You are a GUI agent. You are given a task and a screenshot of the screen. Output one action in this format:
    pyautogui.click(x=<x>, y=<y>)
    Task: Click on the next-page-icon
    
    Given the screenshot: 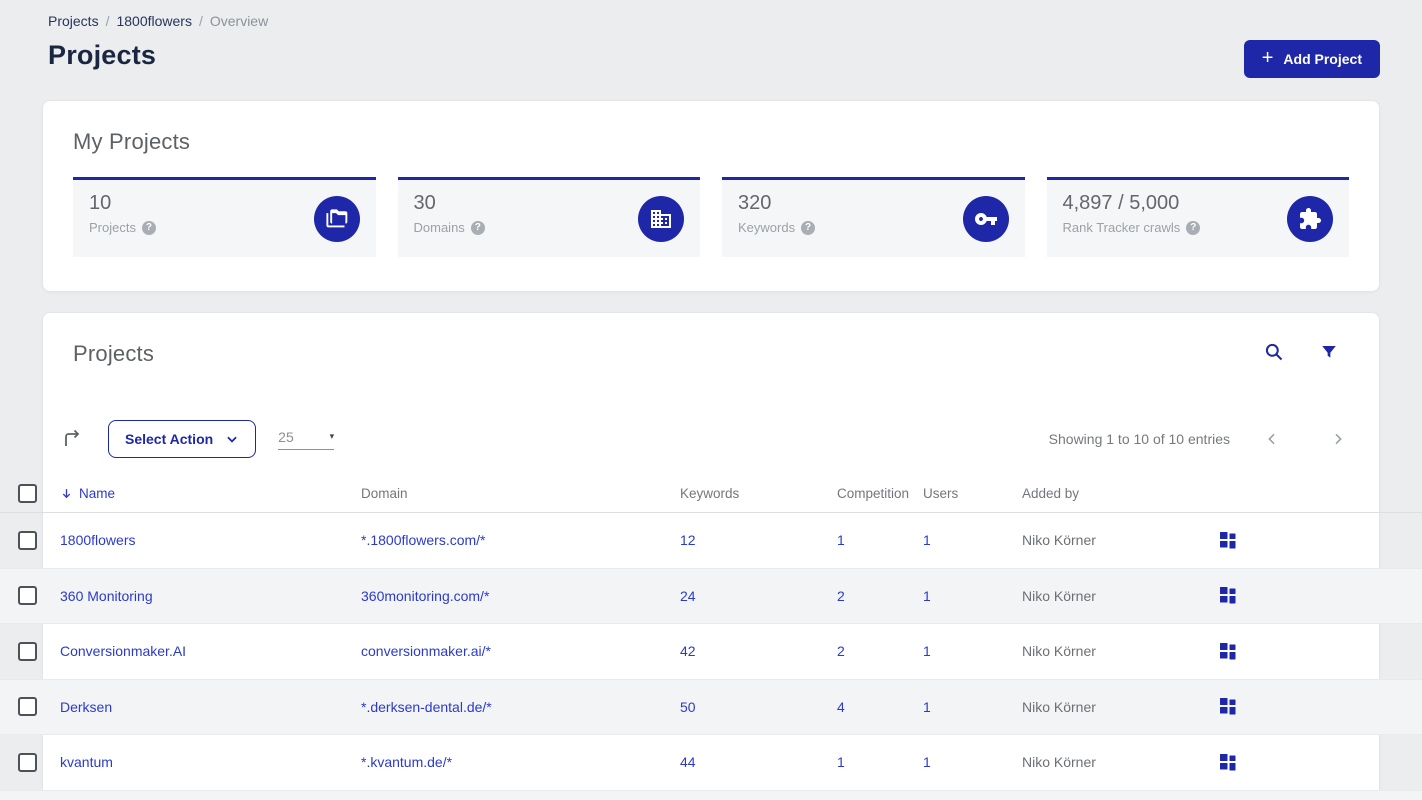 What is the action you would take?
    pyautogui.click(x=1338, y=439)
    